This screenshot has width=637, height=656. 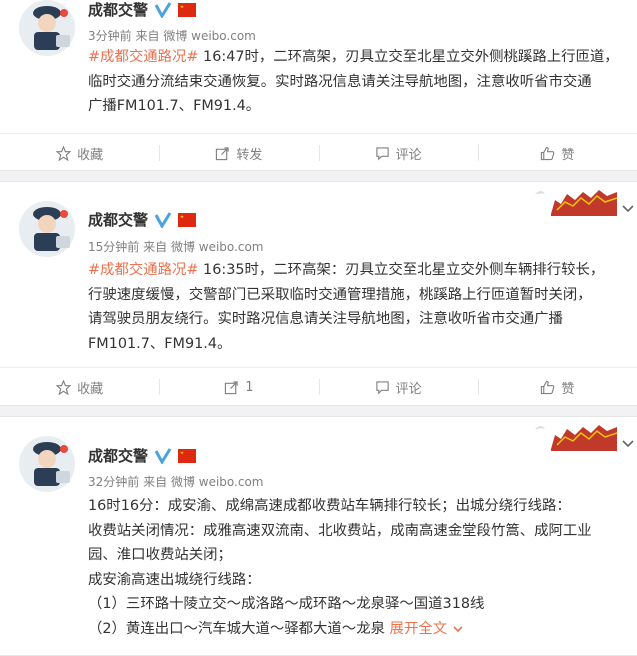 I want to click on post-time: 32分钟前, so click(x=113, y=482).